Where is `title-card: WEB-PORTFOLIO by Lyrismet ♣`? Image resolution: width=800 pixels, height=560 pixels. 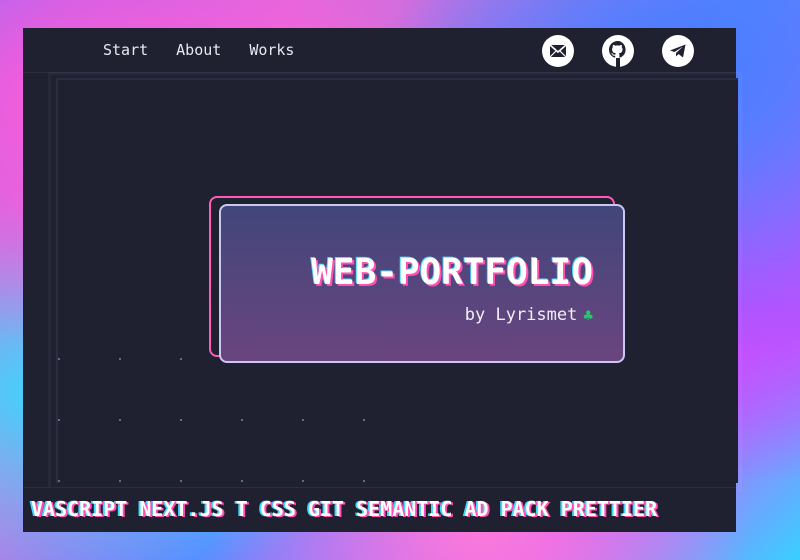 title-card: WEB-PORTFOLIO by Lyrismet ♣ is located at coordinates (422, 283).